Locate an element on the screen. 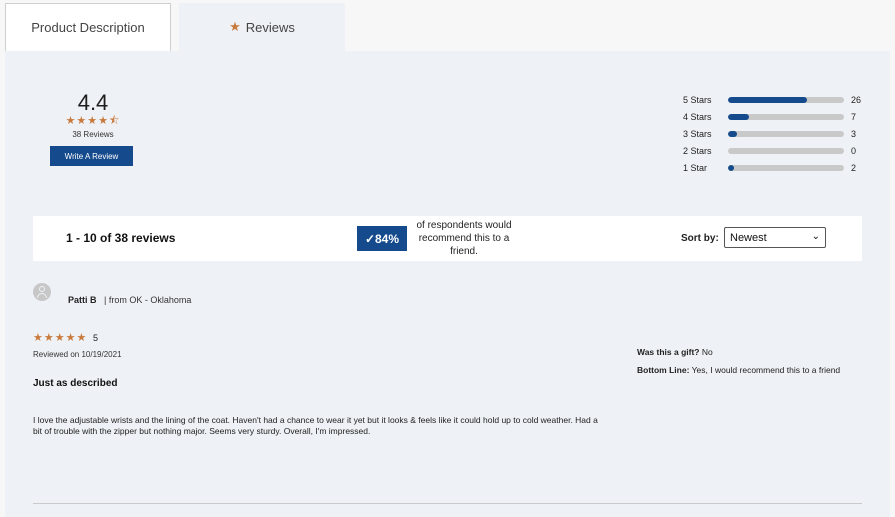  tab-product-description: Product Description is located at coordinates (88, 27).